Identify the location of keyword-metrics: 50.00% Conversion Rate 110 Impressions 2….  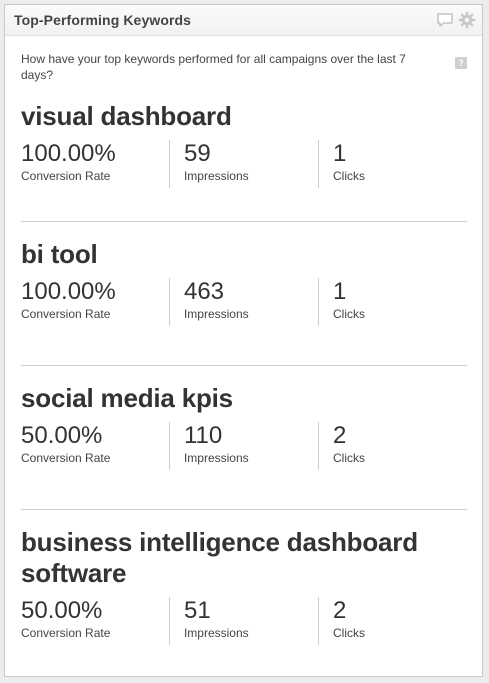
(244, 446).